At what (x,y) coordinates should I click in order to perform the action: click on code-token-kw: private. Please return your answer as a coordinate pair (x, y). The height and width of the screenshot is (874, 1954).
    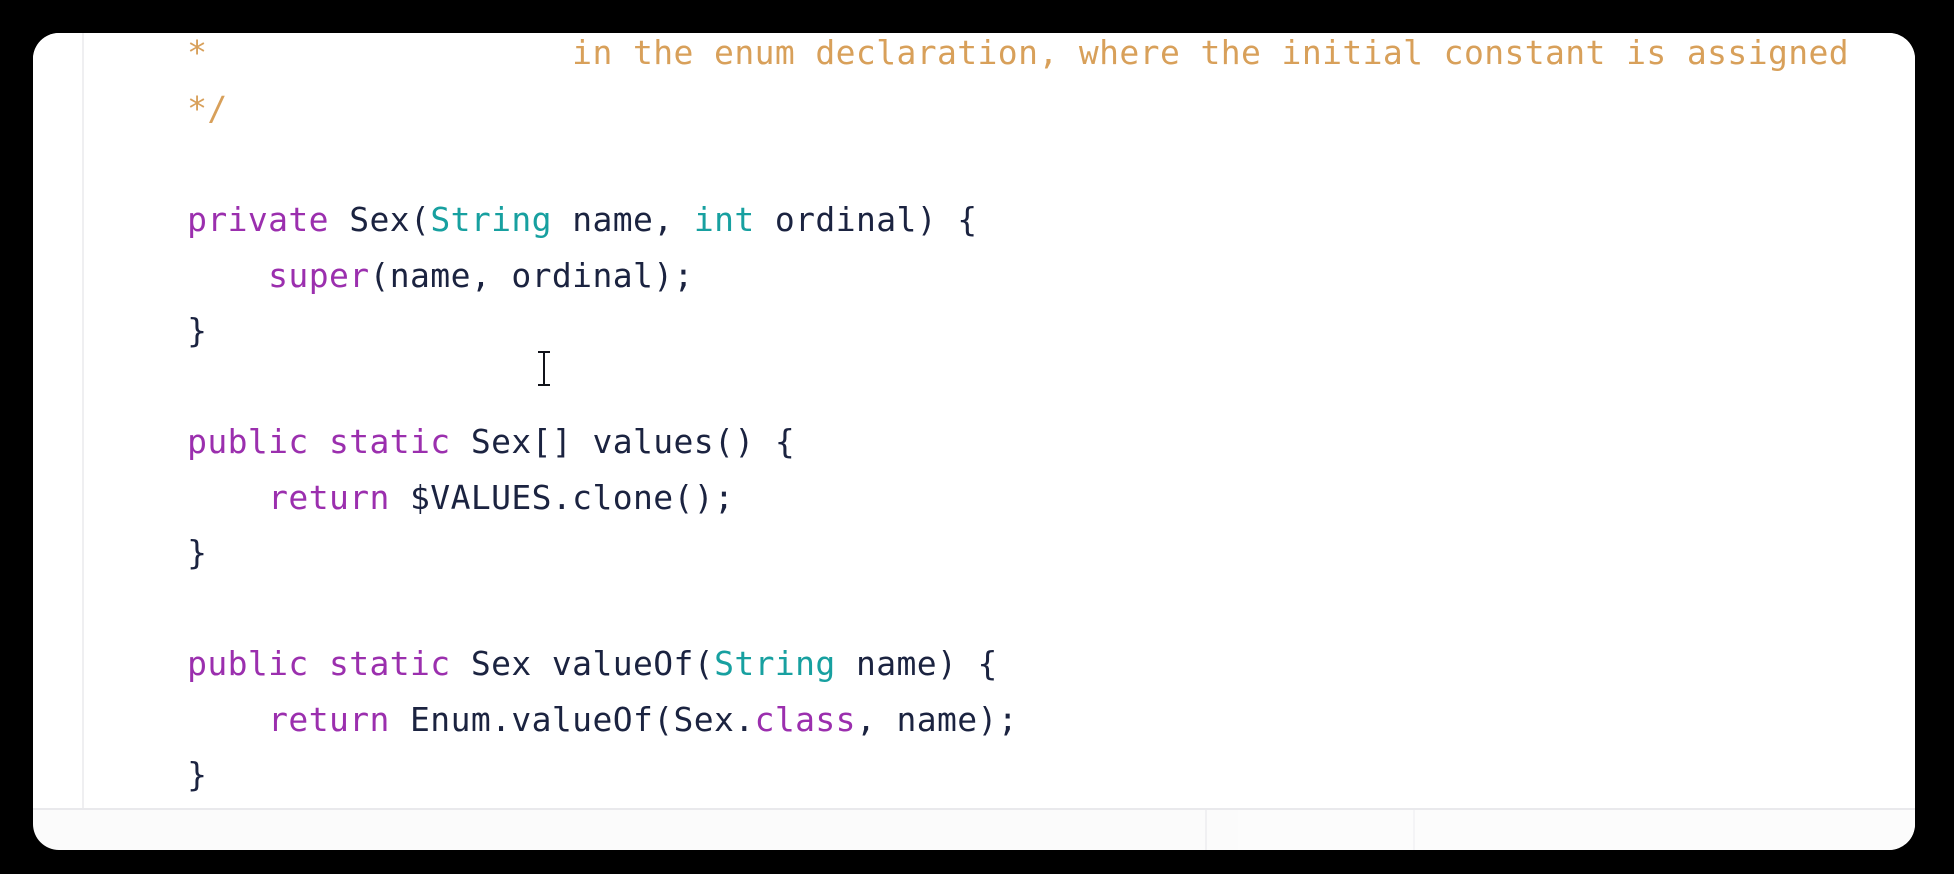
    Looking at the image, I should click on (258, 219).